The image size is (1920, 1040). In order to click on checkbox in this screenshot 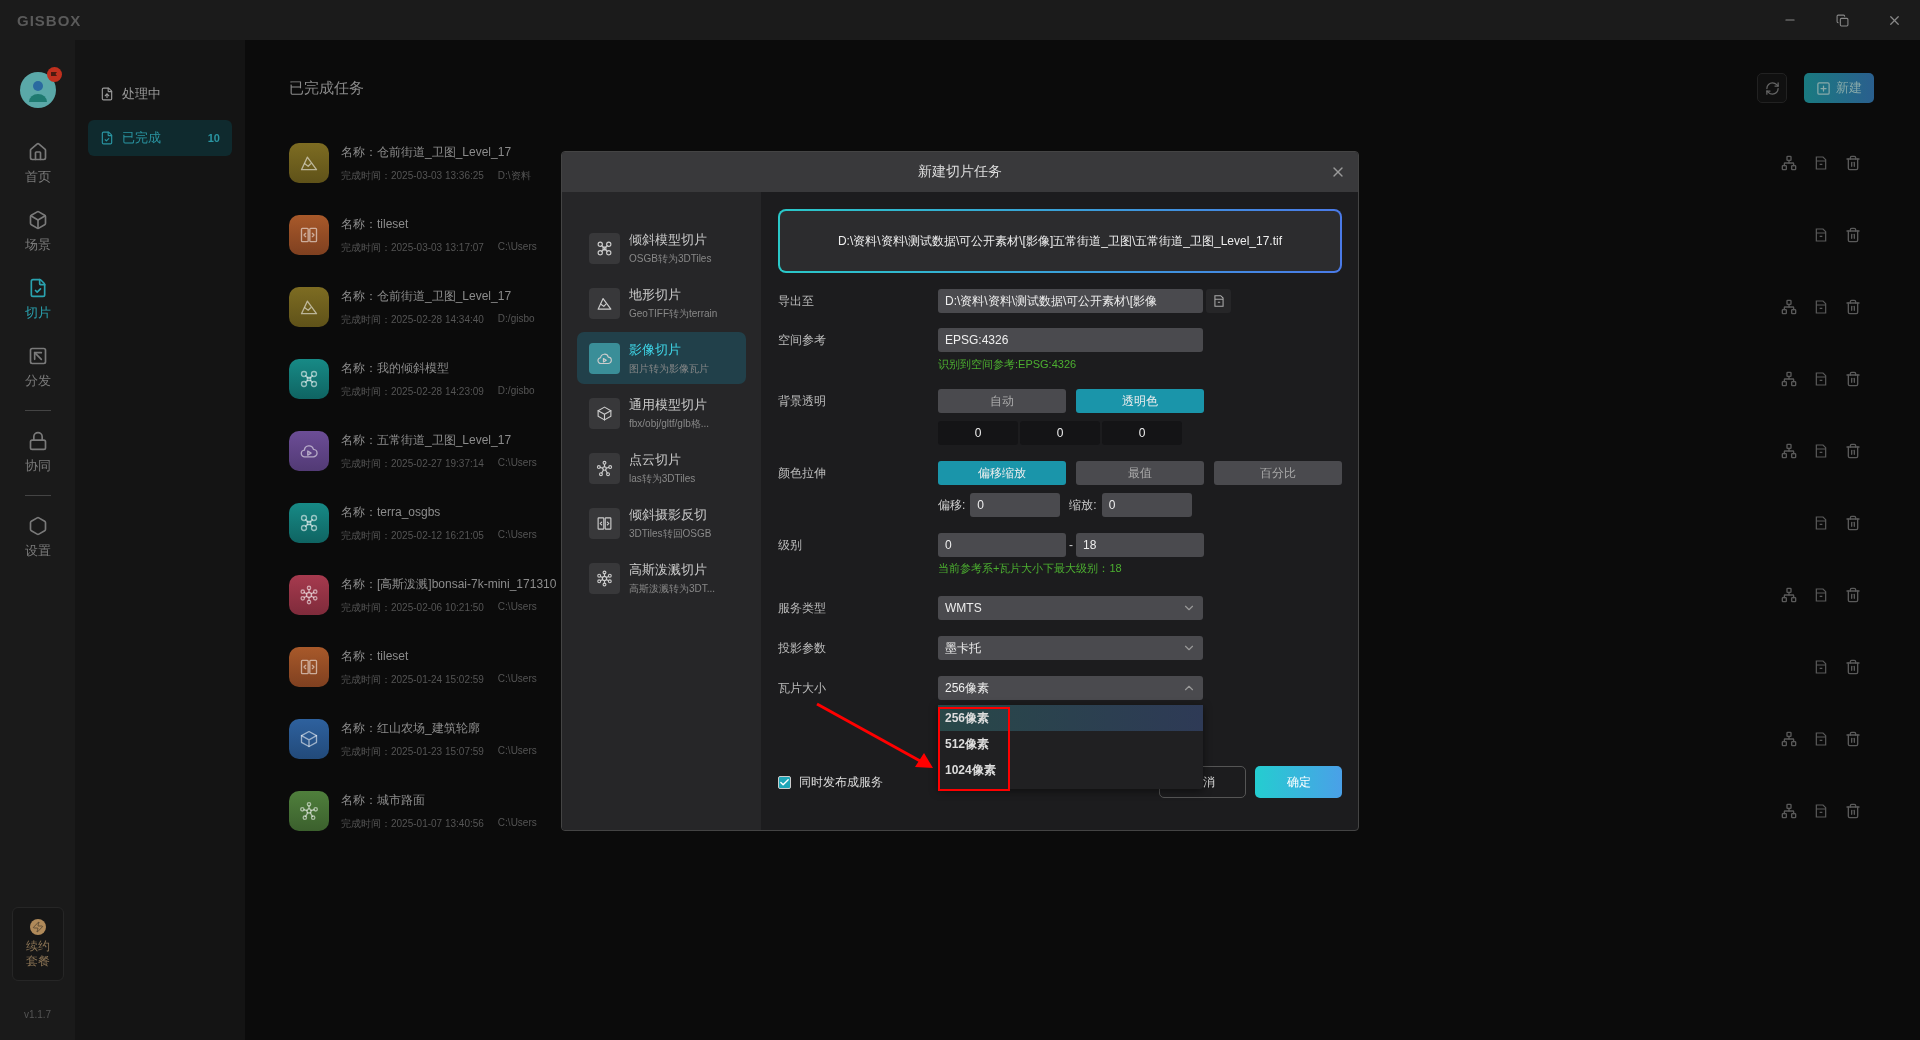, I will do `click(784, 782)`.